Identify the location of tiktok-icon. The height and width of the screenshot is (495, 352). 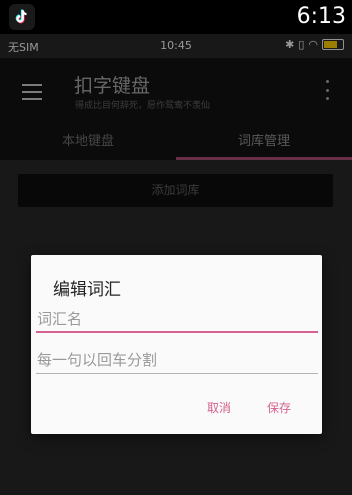
(22, 17).